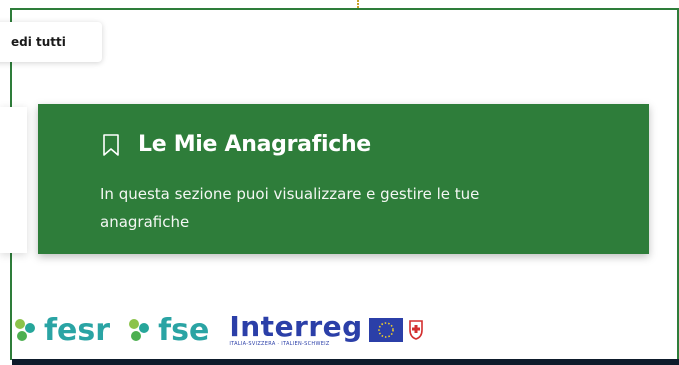 The height and width of the screenshot is (365, 679). What do you see at coordinates (415, 330) in the screenshot?
I see `swiss-italy-shield-icon` at bounding box center [415, 330].